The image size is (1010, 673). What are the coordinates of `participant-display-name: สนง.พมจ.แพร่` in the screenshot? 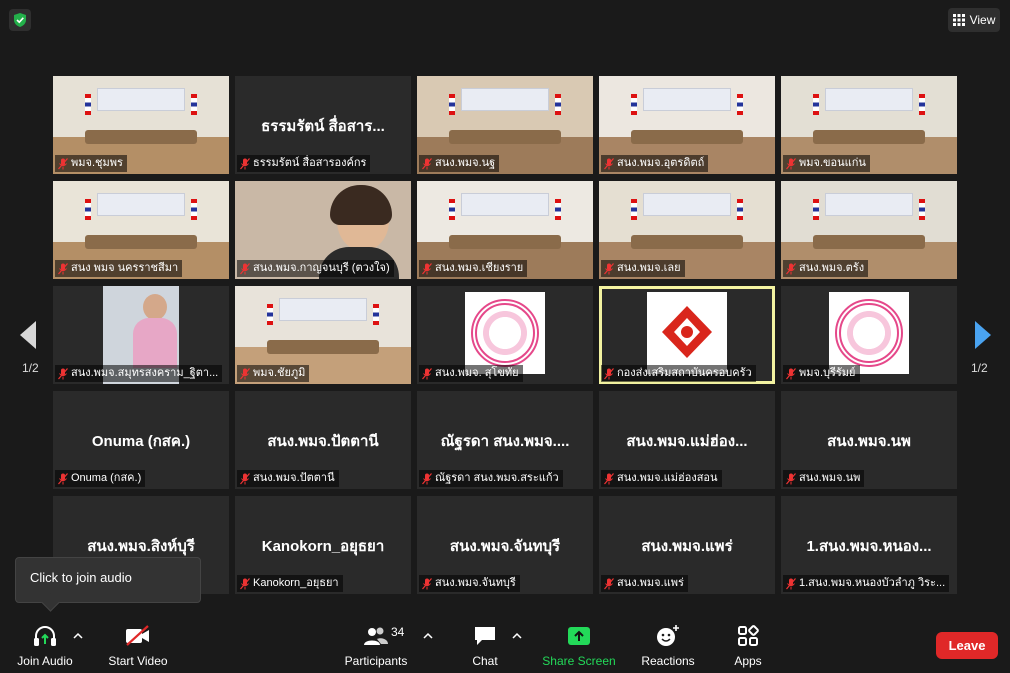 It's located at (687, 546).